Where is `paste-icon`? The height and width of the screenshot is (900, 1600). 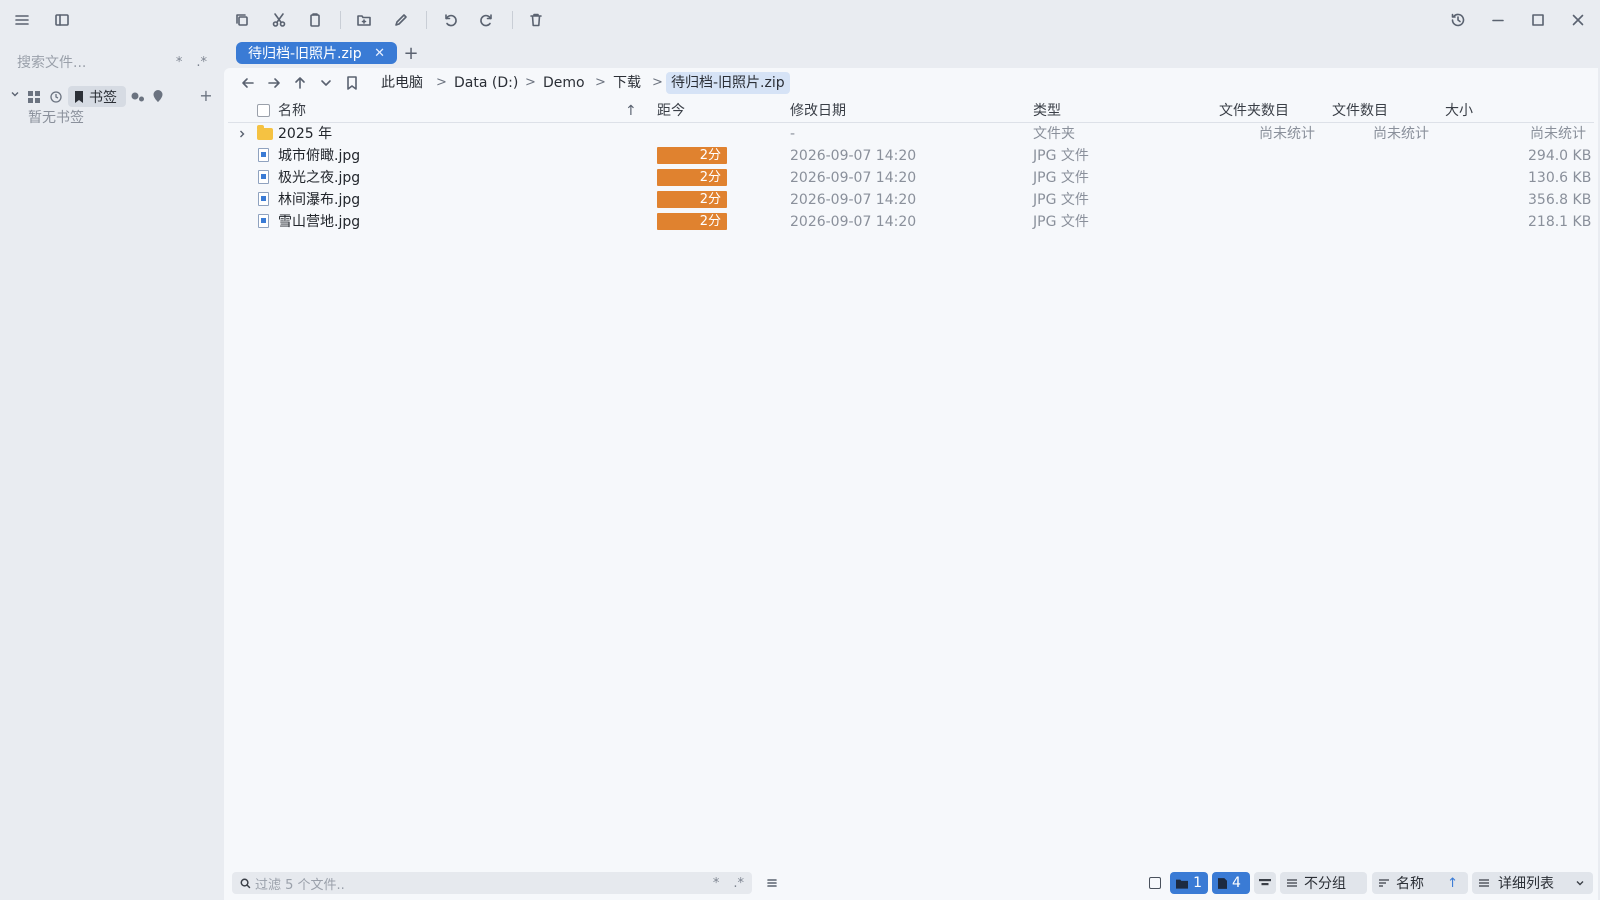 paste-icon is located at coordinates (315, 20).